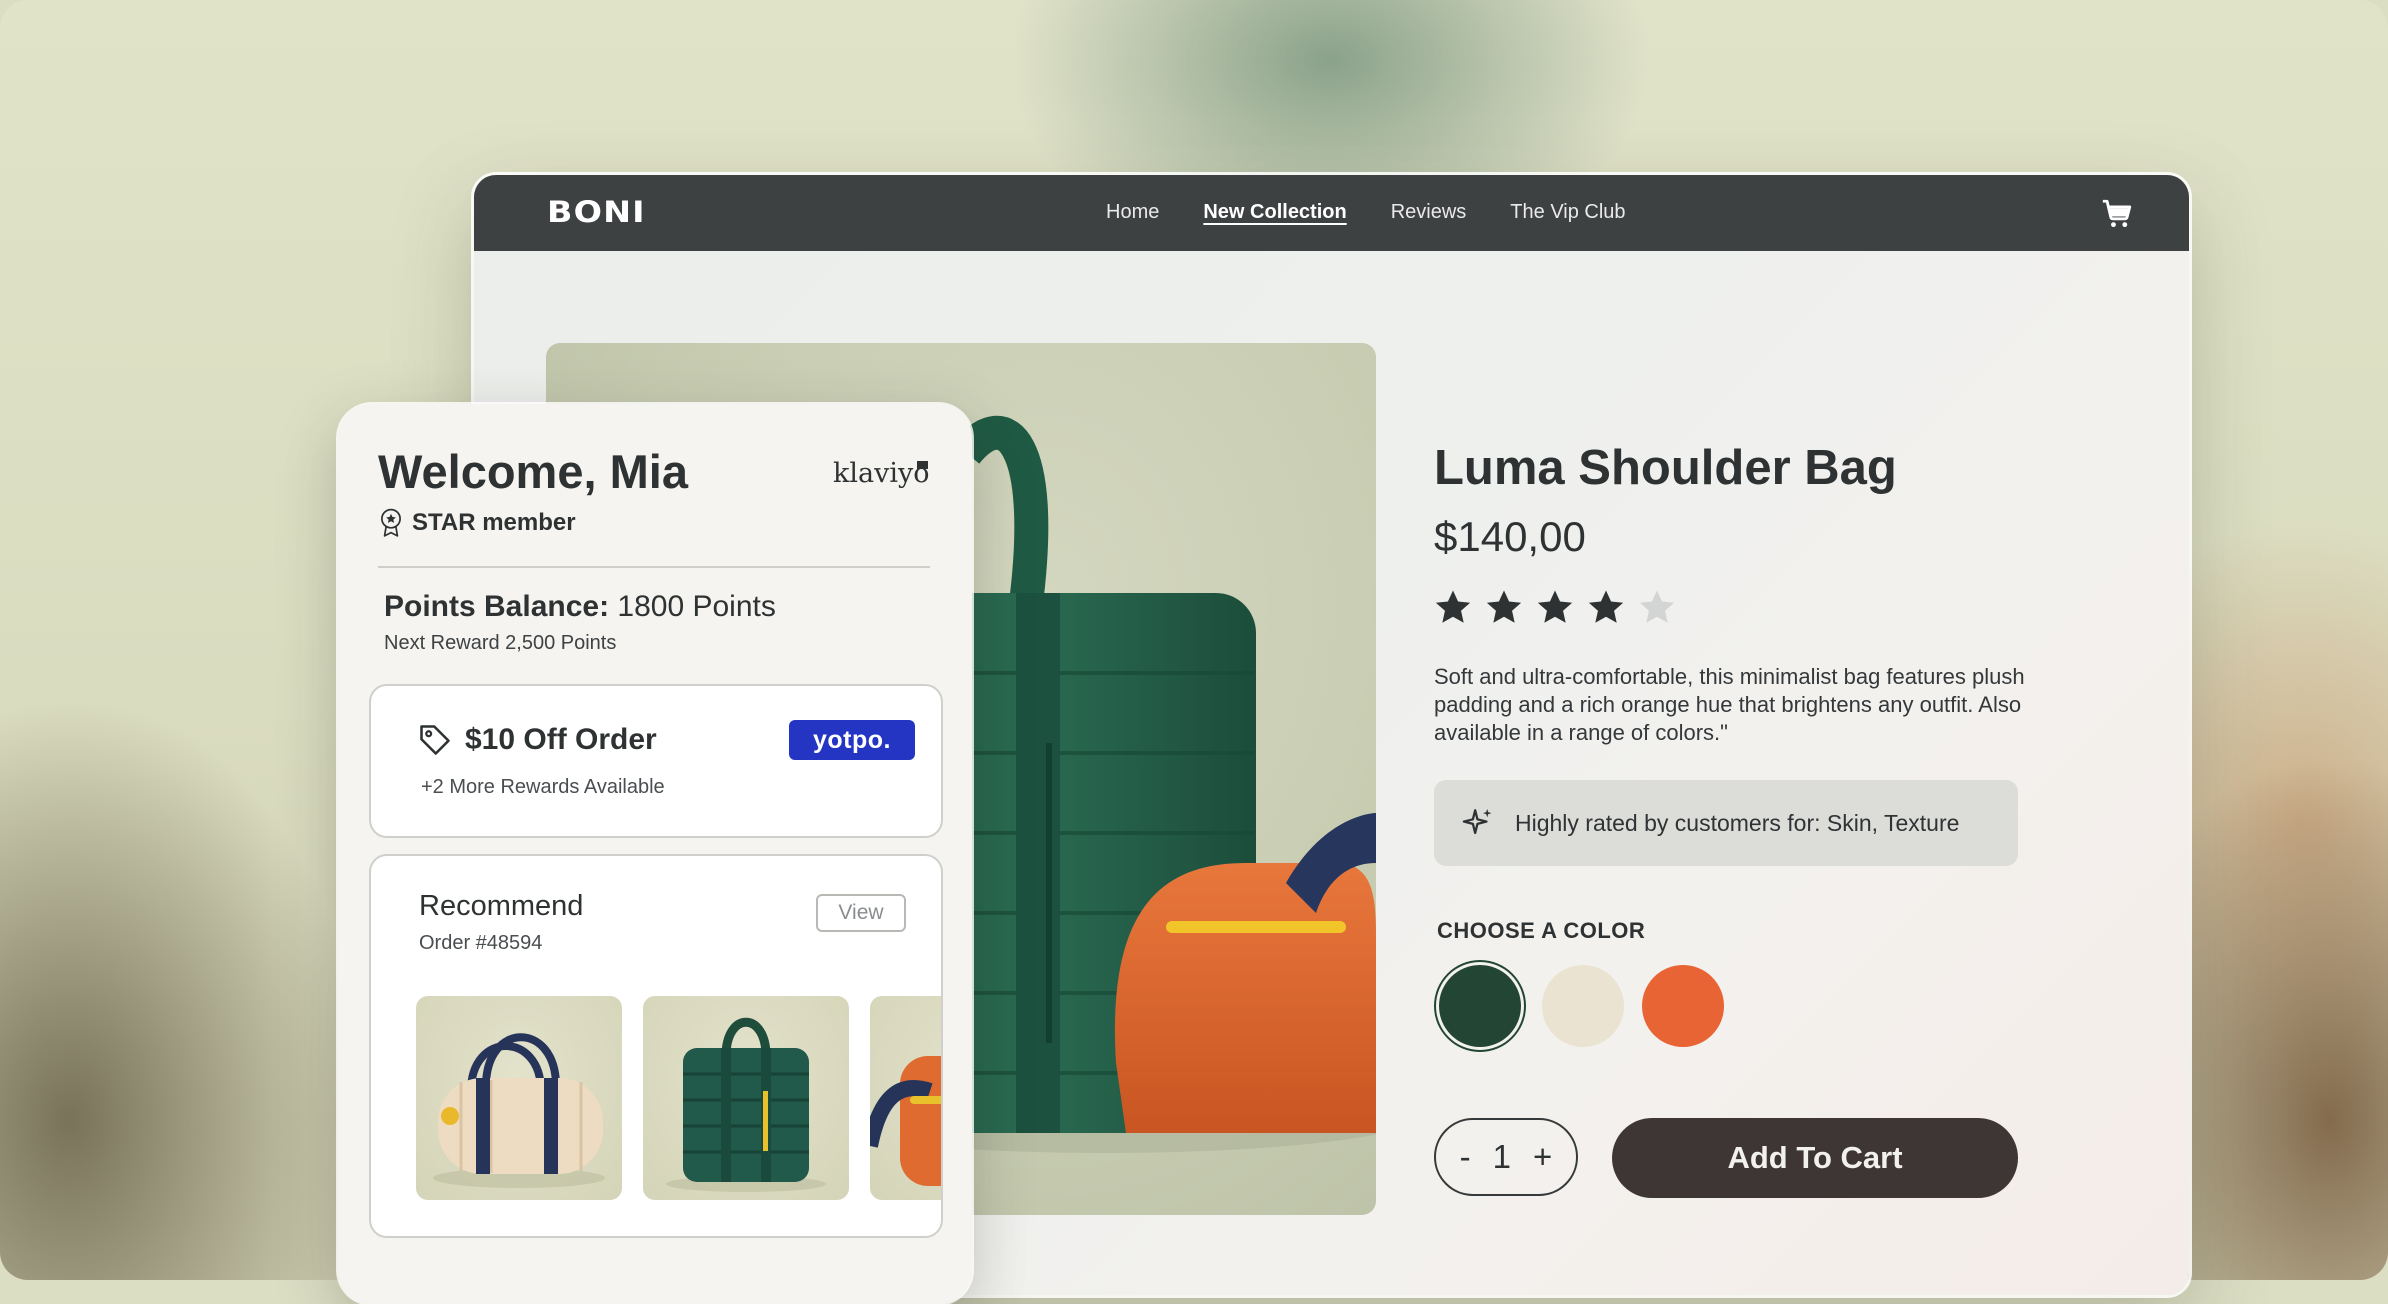 The image size is (2388, 1304). Describe the element at coordinates (1683, 1006) in the screenshot. I see `color-swatch-orange` at that location.